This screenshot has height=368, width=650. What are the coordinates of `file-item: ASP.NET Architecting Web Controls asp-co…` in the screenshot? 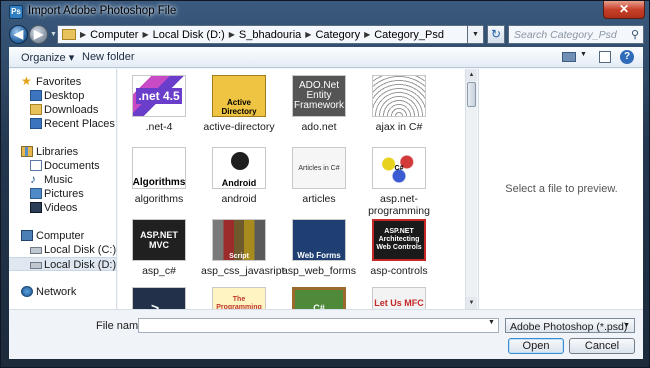 It's located at (399, 249).